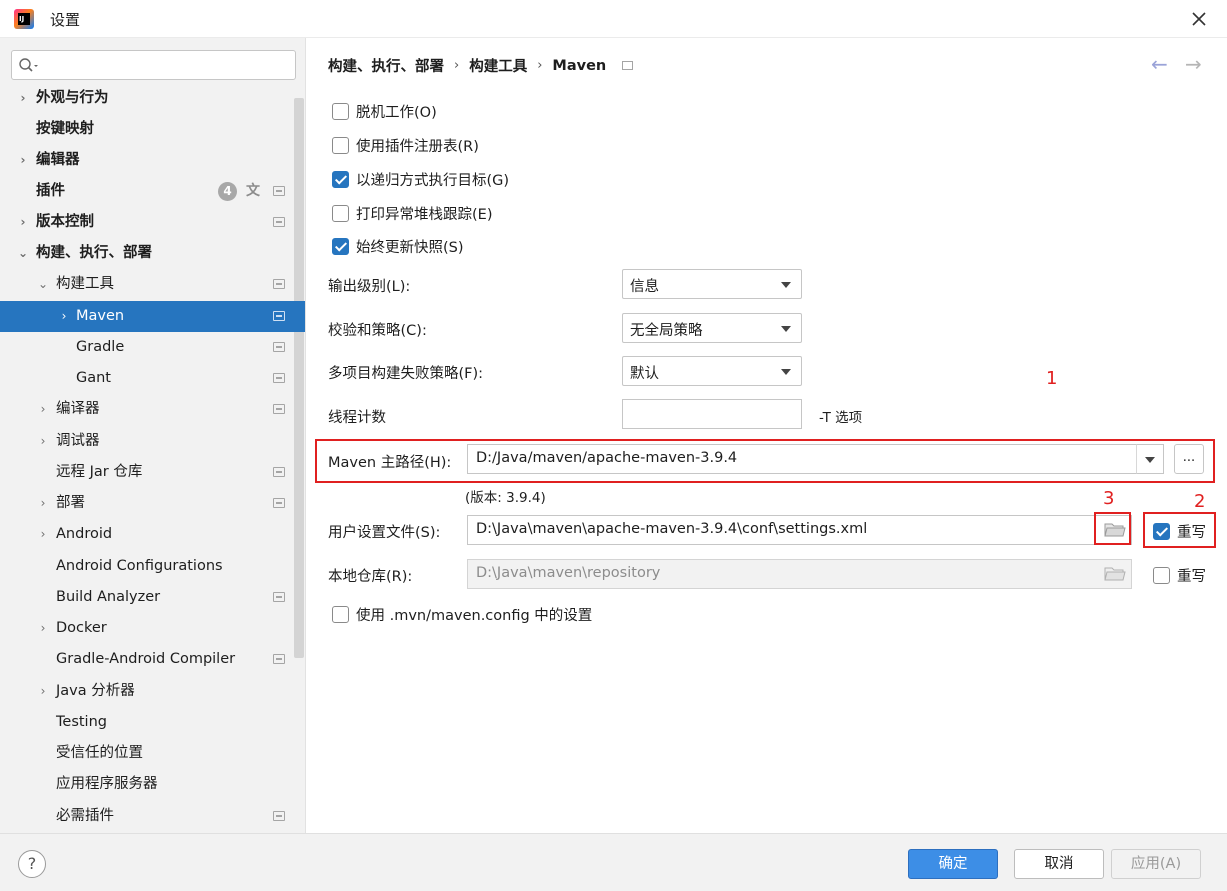  I want to click on sidebar-item-label: 部署, so click(70, 503).